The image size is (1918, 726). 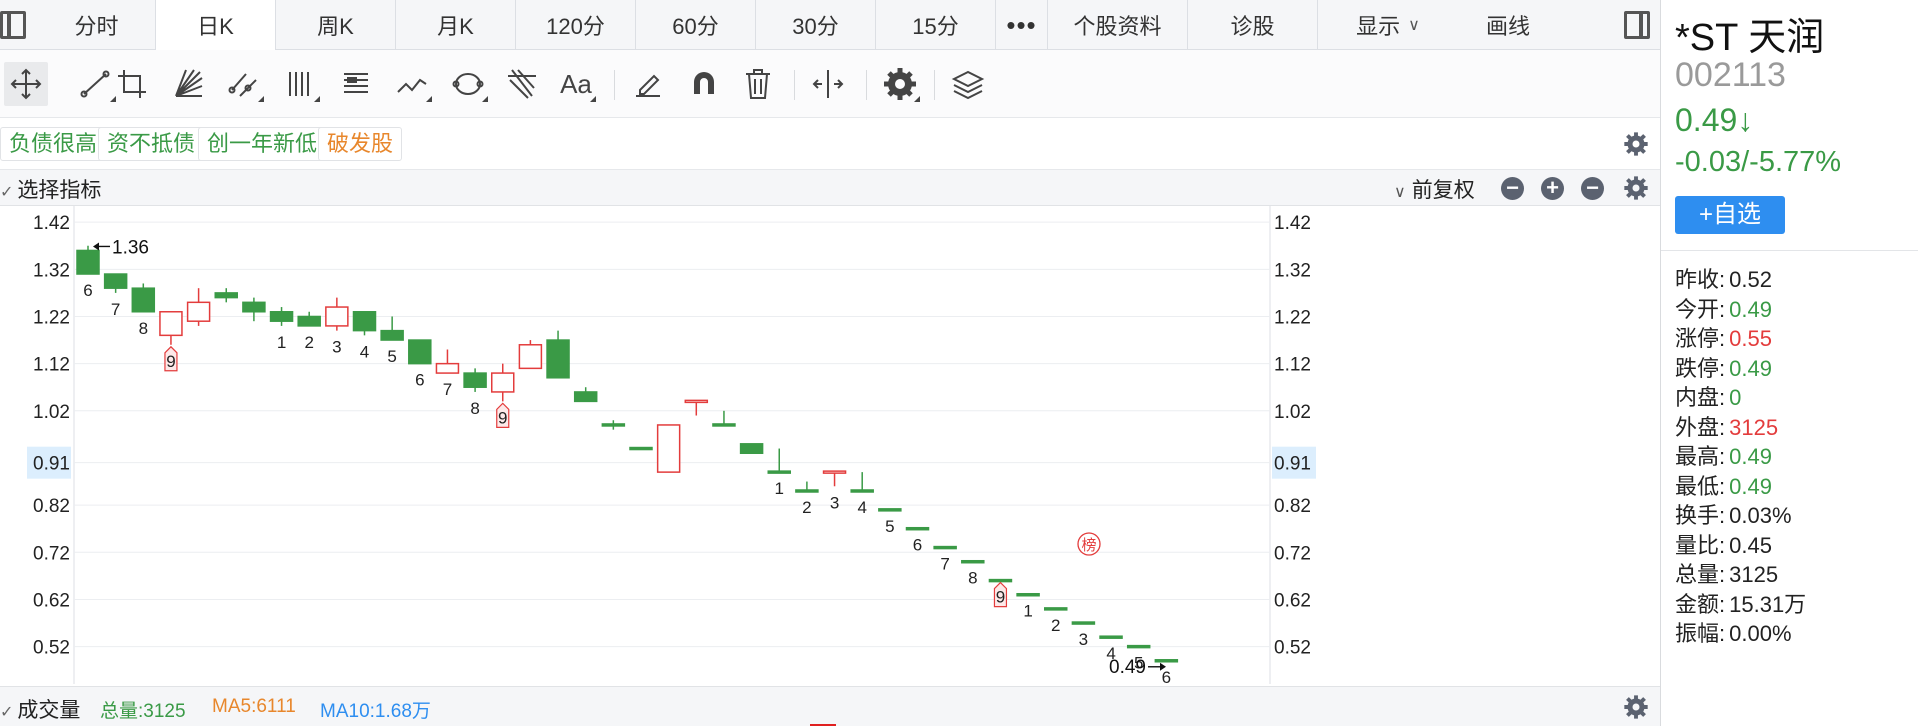 What do you see at coordinates (1750, 279) in the screenshot?
I see `quote-stat-value: 0.52` at bounding box center [1750, 279].